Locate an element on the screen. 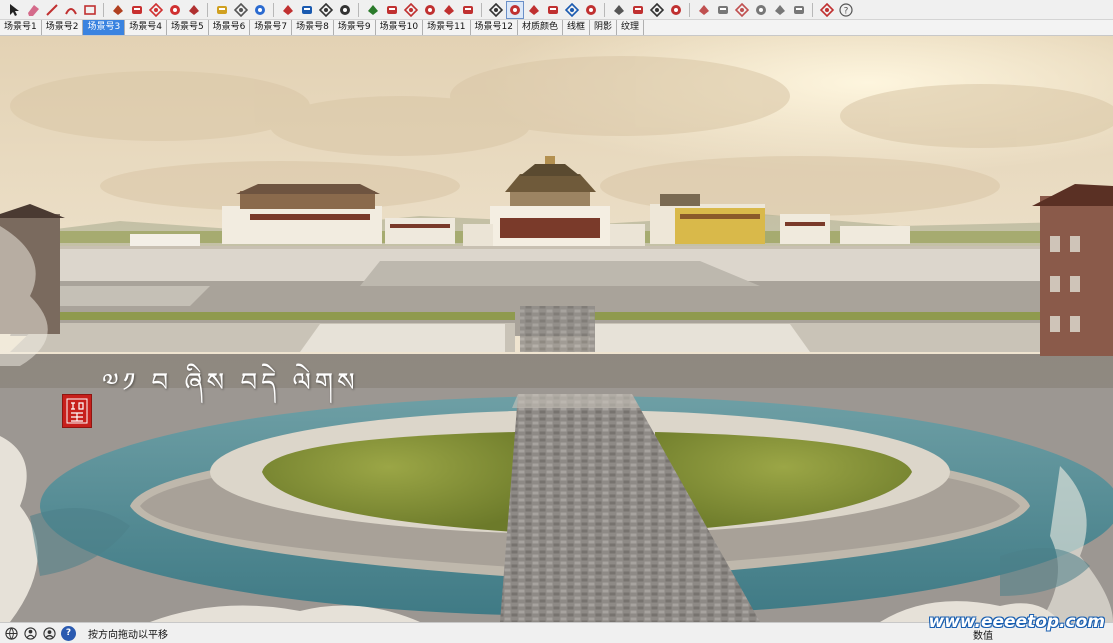 The height and width of the screenshot is (643, 1113). pencil-line-icon is located at coordinates (51, 9).